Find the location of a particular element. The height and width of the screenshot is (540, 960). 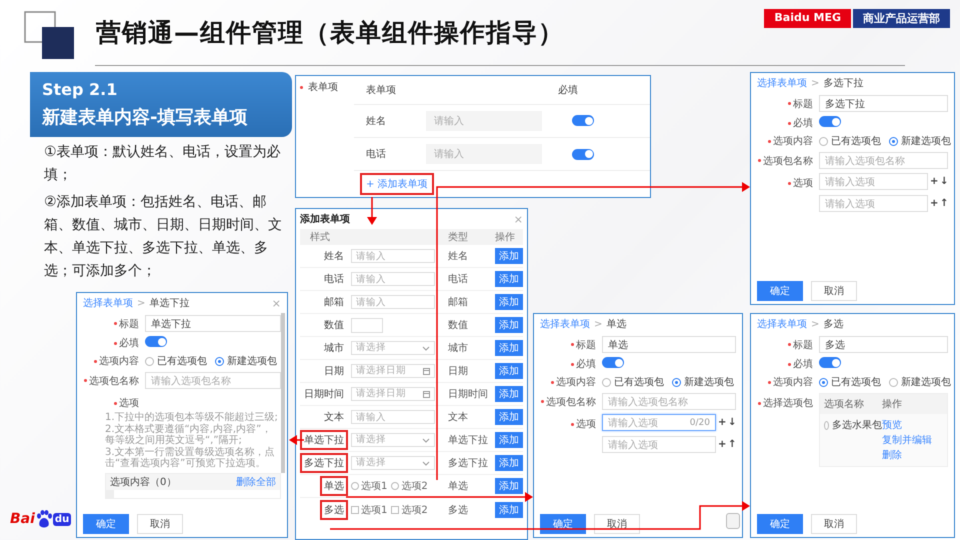

hint-text: 1.下拉中的选项包本等级不能超过三级; is located at coordinates (192, 417).